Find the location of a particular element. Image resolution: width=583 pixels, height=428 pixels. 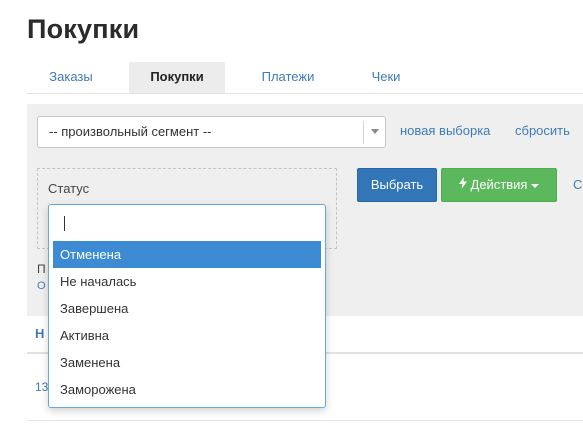

tab-bar: Заказы Покупки Платежи Чеки is located at coordinates (305, 78).